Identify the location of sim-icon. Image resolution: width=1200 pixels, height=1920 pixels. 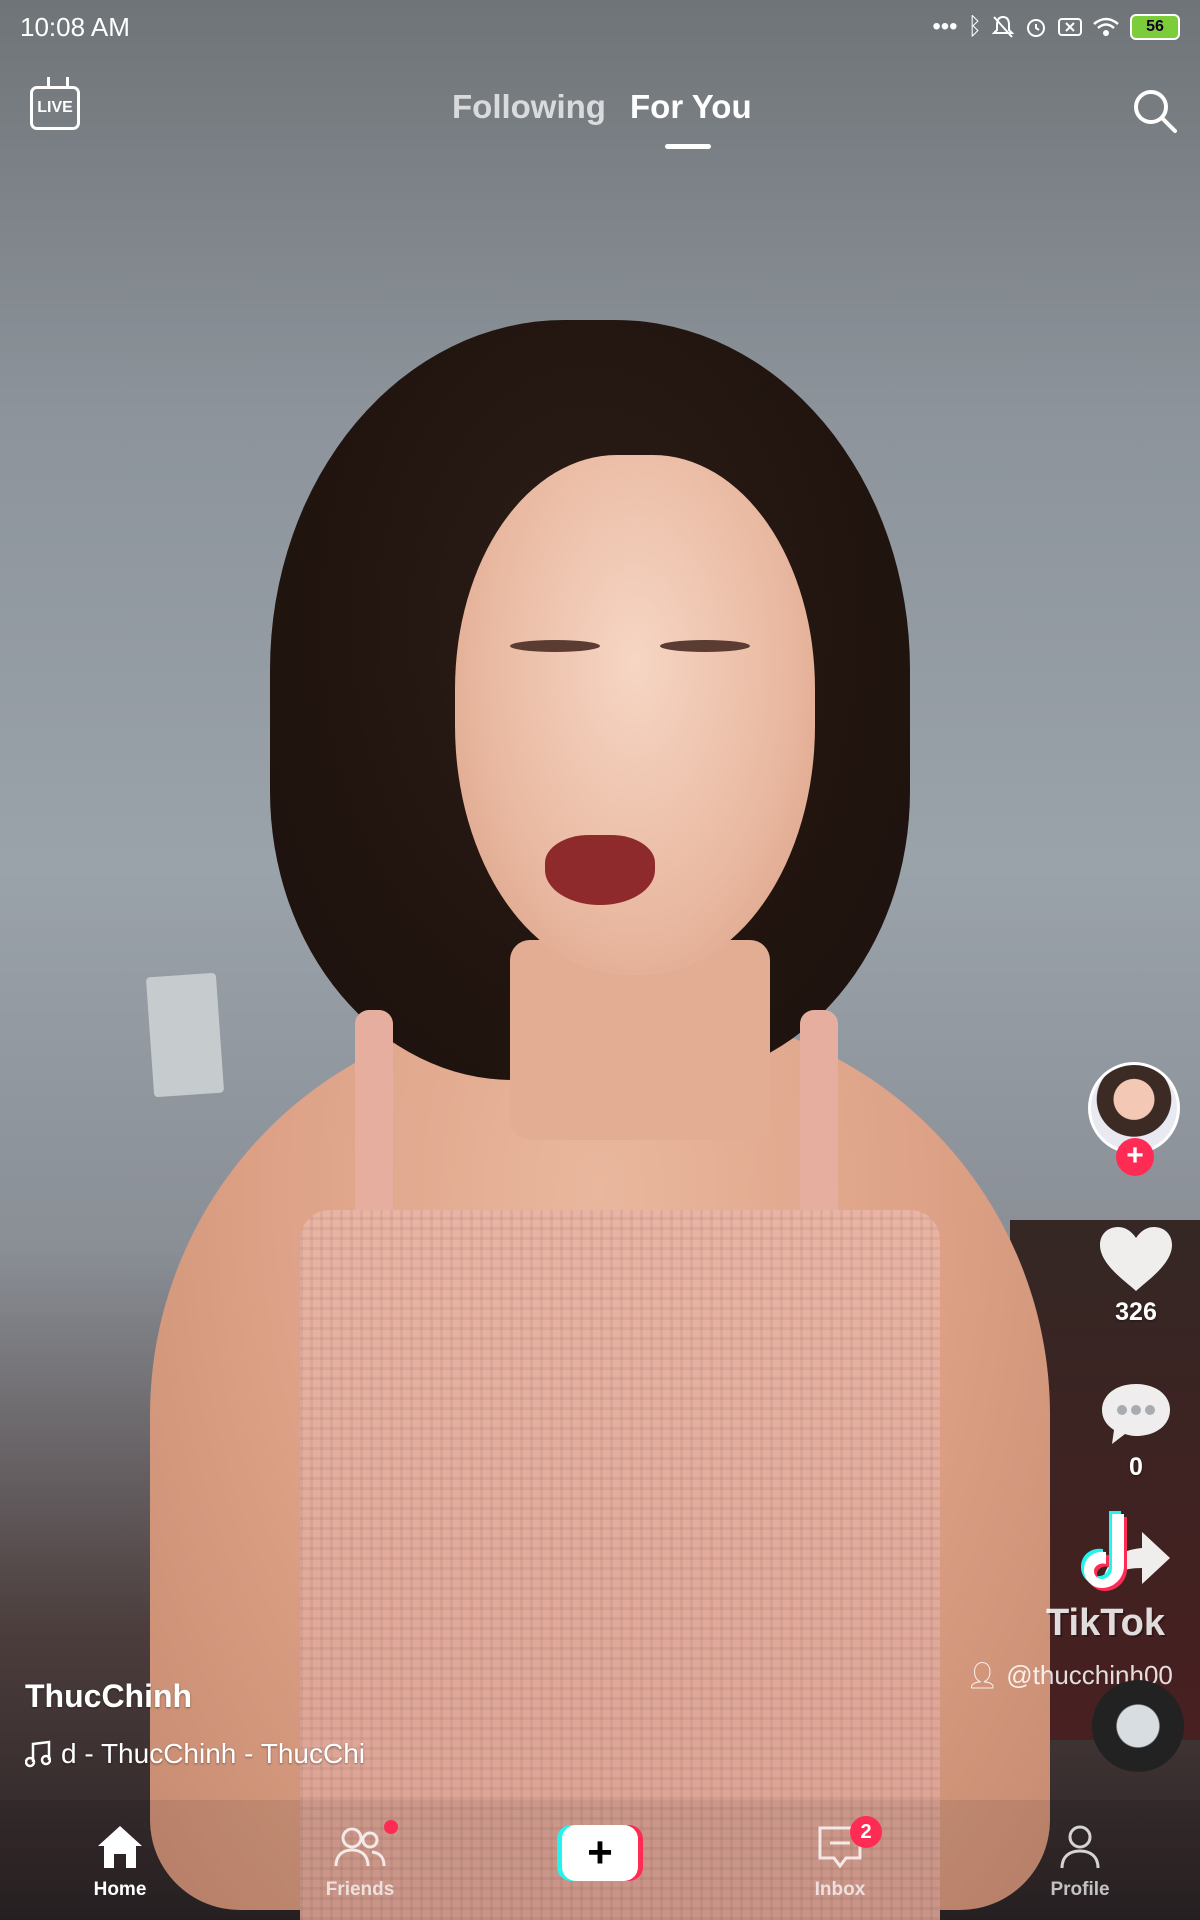
(1070, 27).